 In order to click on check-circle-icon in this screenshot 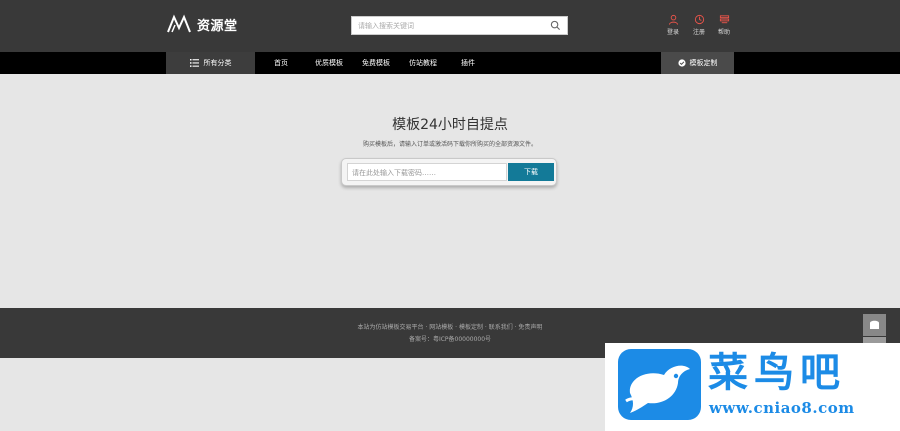, I will do `click(681, 63)`.